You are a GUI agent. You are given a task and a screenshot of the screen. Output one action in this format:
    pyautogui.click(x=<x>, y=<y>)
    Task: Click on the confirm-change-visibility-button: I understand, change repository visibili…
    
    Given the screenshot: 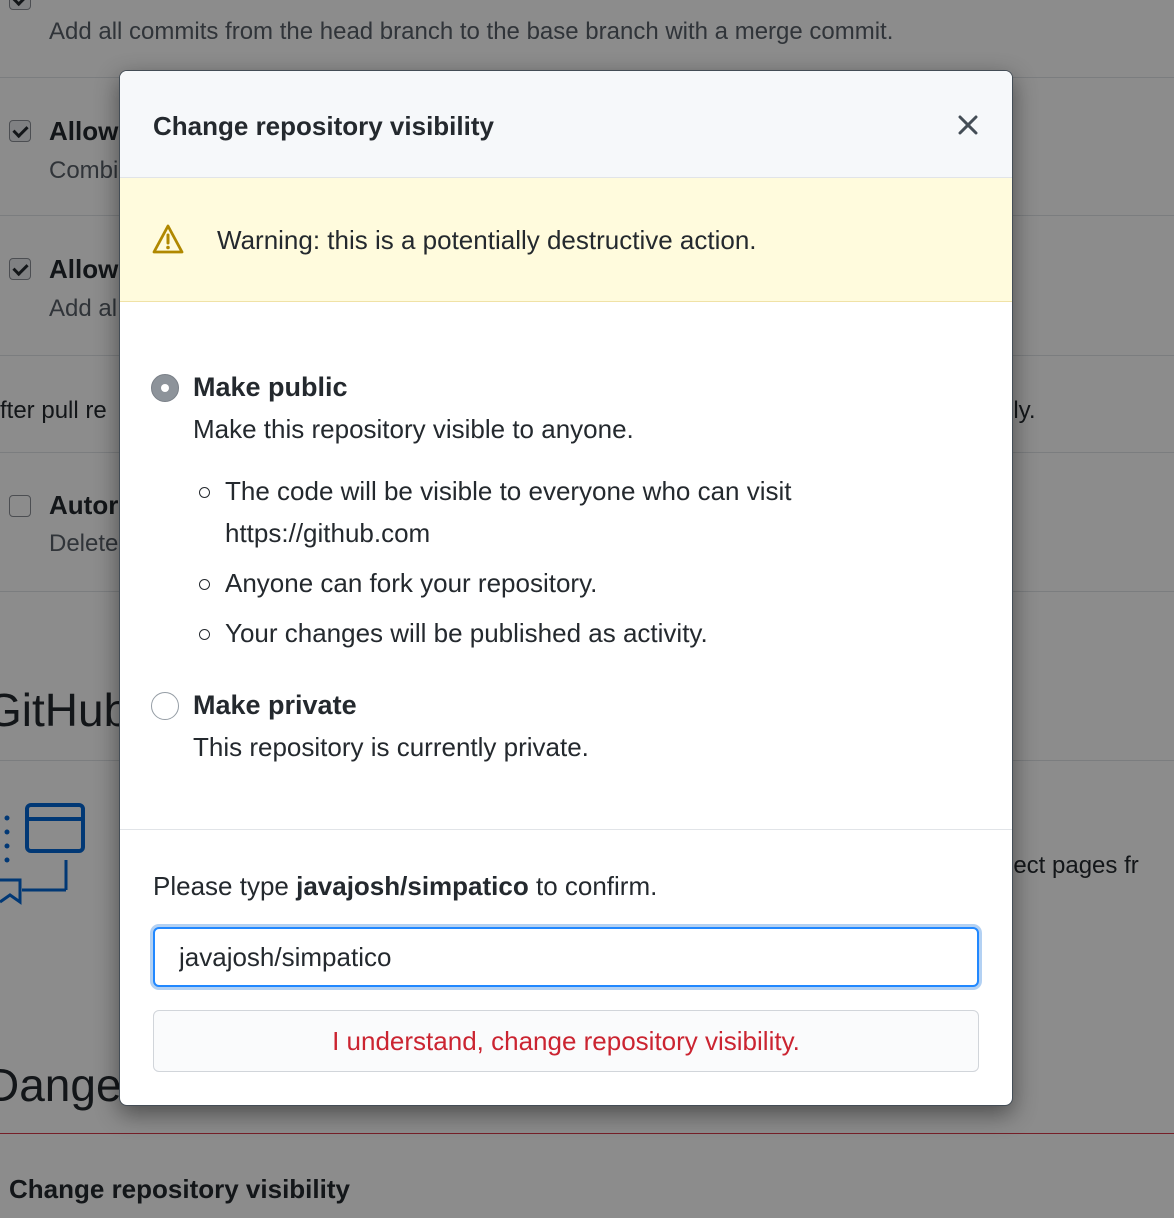 What is the action you would take?
    pyautogui.click(x=566, y=1041)
    